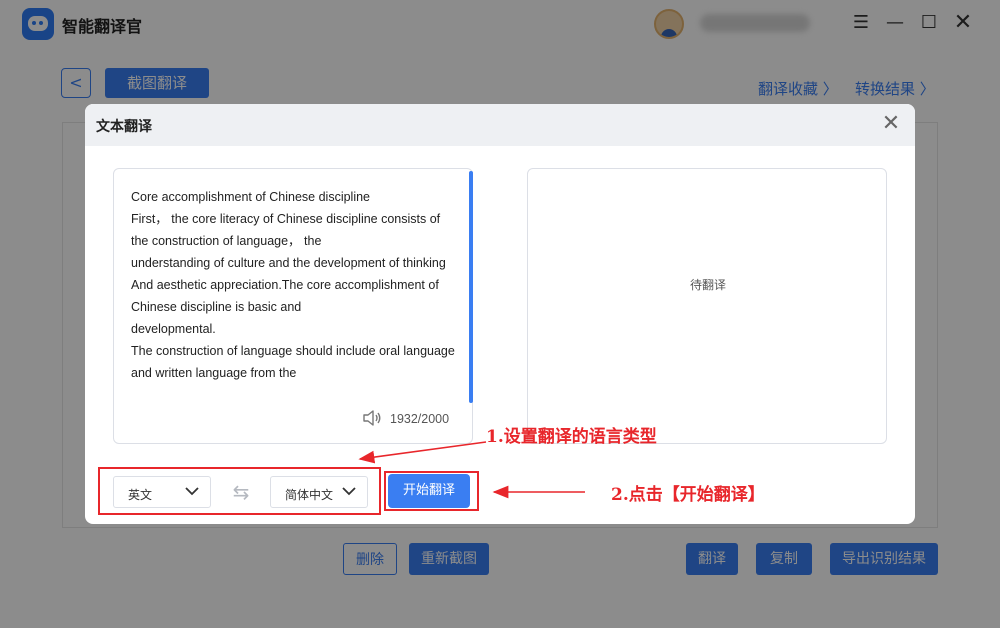 The height and width of the screenshot is (628, 1000). I want to click on target-placeholder: 待翻译, so click(707, 285).